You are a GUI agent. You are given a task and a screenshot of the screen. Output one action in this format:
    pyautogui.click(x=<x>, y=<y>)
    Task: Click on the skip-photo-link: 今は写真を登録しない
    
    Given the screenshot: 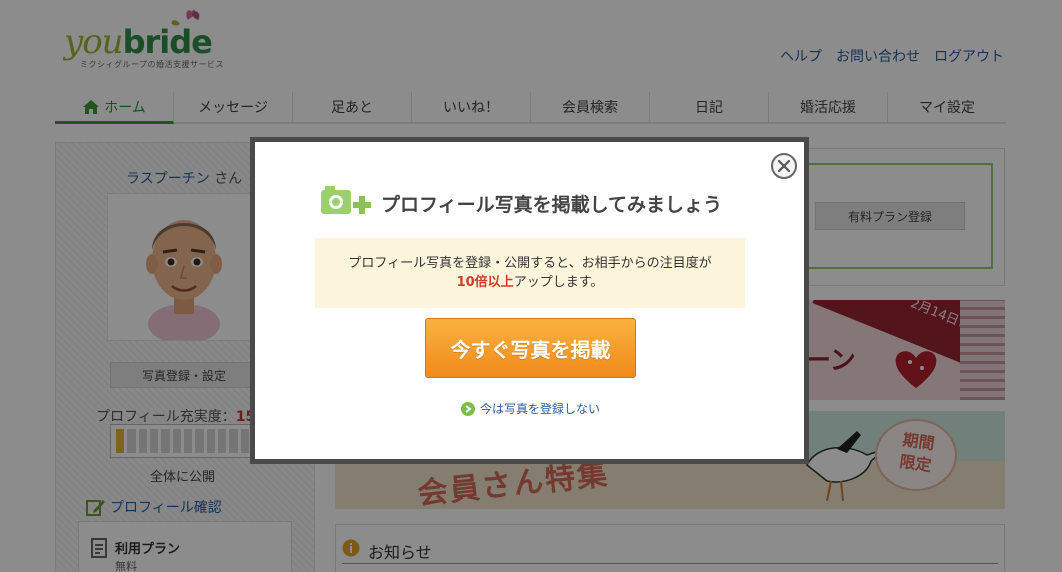 What is the action you would take?
    pyautogui.click(x=530, y=408)
    